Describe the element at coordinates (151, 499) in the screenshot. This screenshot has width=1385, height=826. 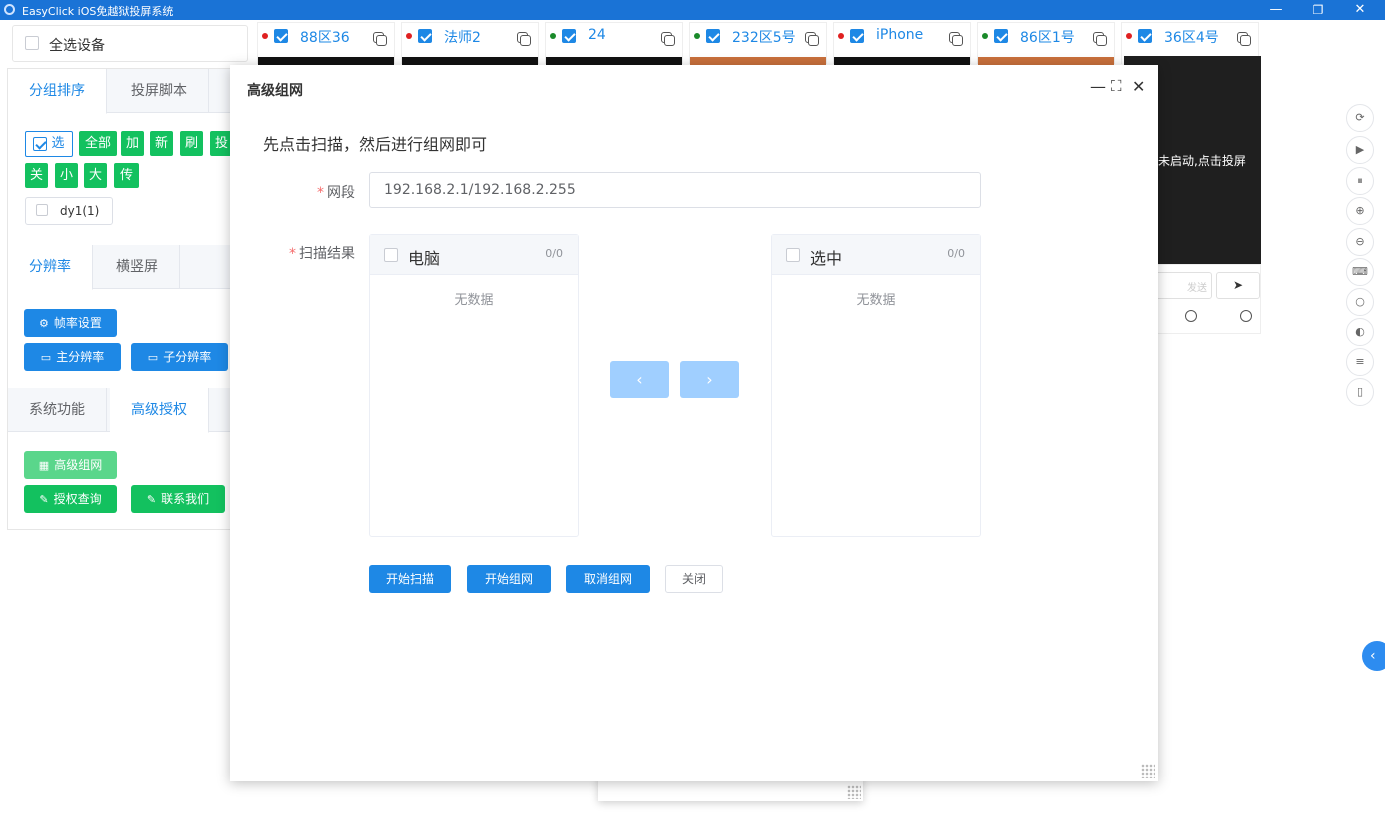
I see `pen-icon: ✎` at that location.